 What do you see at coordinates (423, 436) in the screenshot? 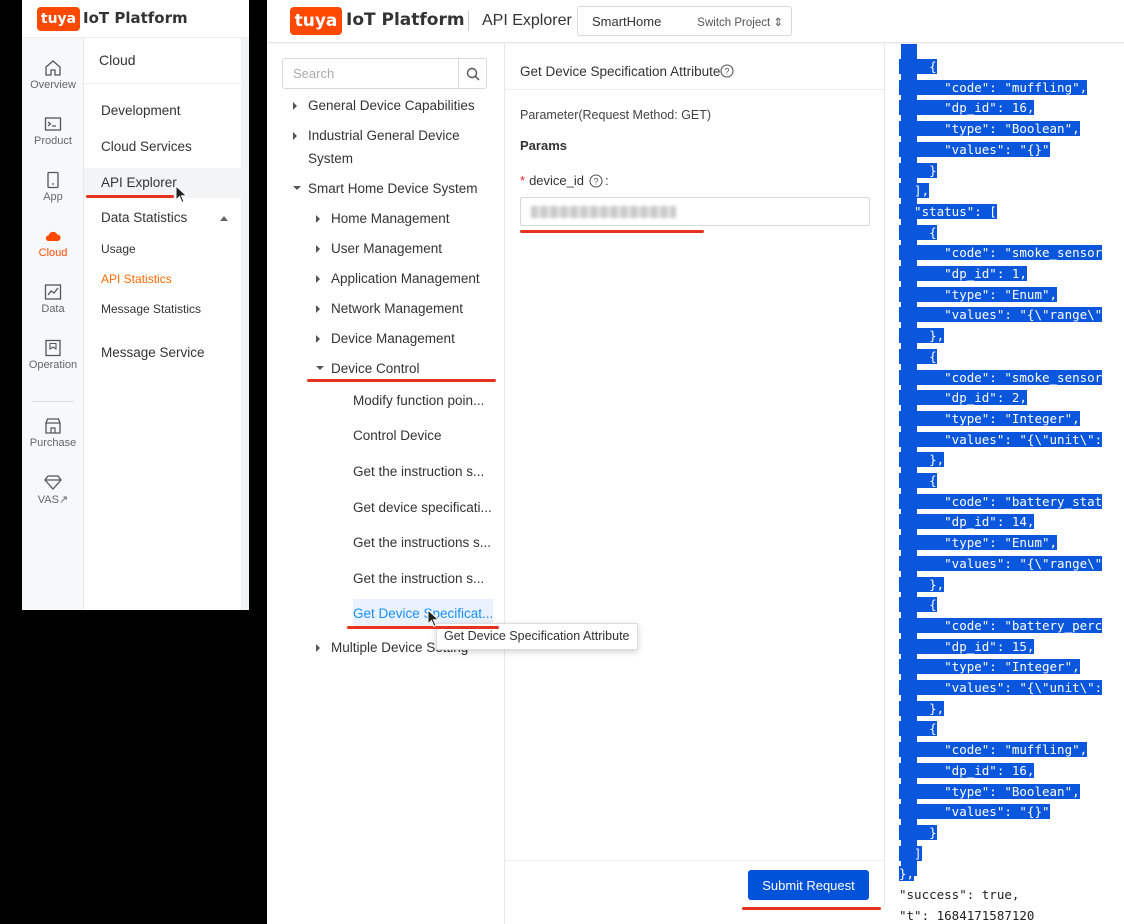
I see `tree-leaf-control-device: Control Device` at bounding box center [423, 436].